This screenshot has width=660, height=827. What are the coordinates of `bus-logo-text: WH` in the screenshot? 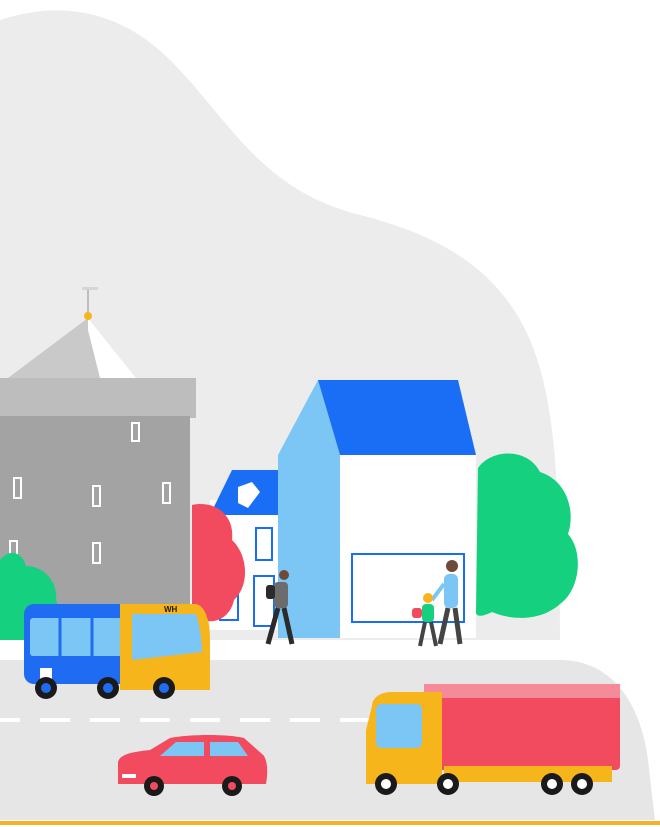 It's located at (171, 609).